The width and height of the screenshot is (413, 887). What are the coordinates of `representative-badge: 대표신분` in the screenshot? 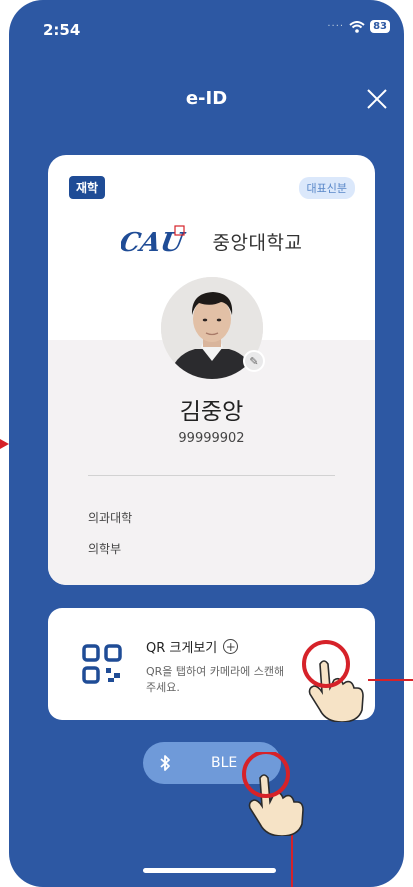 It's located at (326, 188).